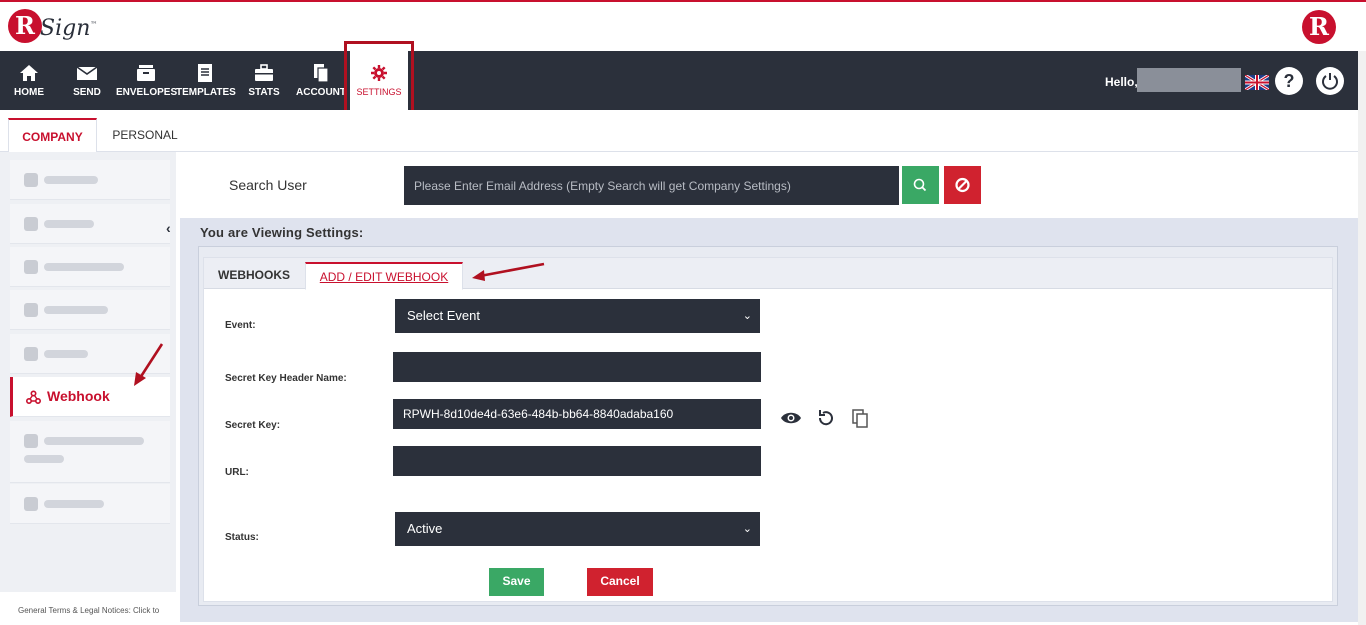 The image size is (1366, 625). What do you see at coordinates (620, 582) in the screenshot?
I see `cancel-button: Cancel` at bounding box center [620, 582].